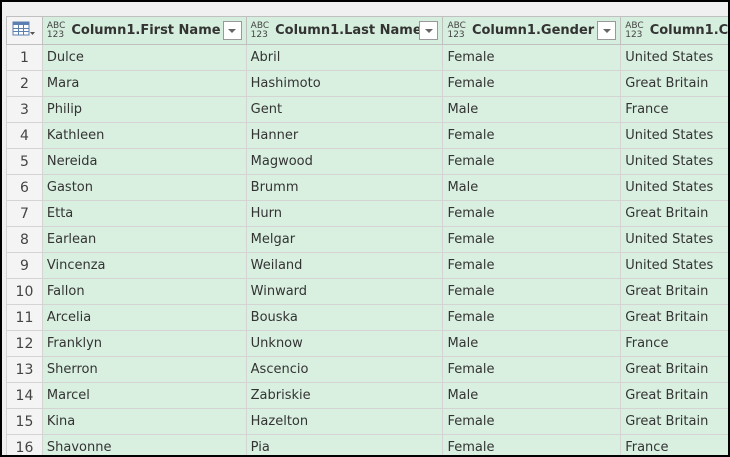 Image resolution: width=730 pixels, height=457 pixels. What do you see at coordinates (24, 444) in the screenshot?
I see `row-number: 16` at bounding box center [24, 444].